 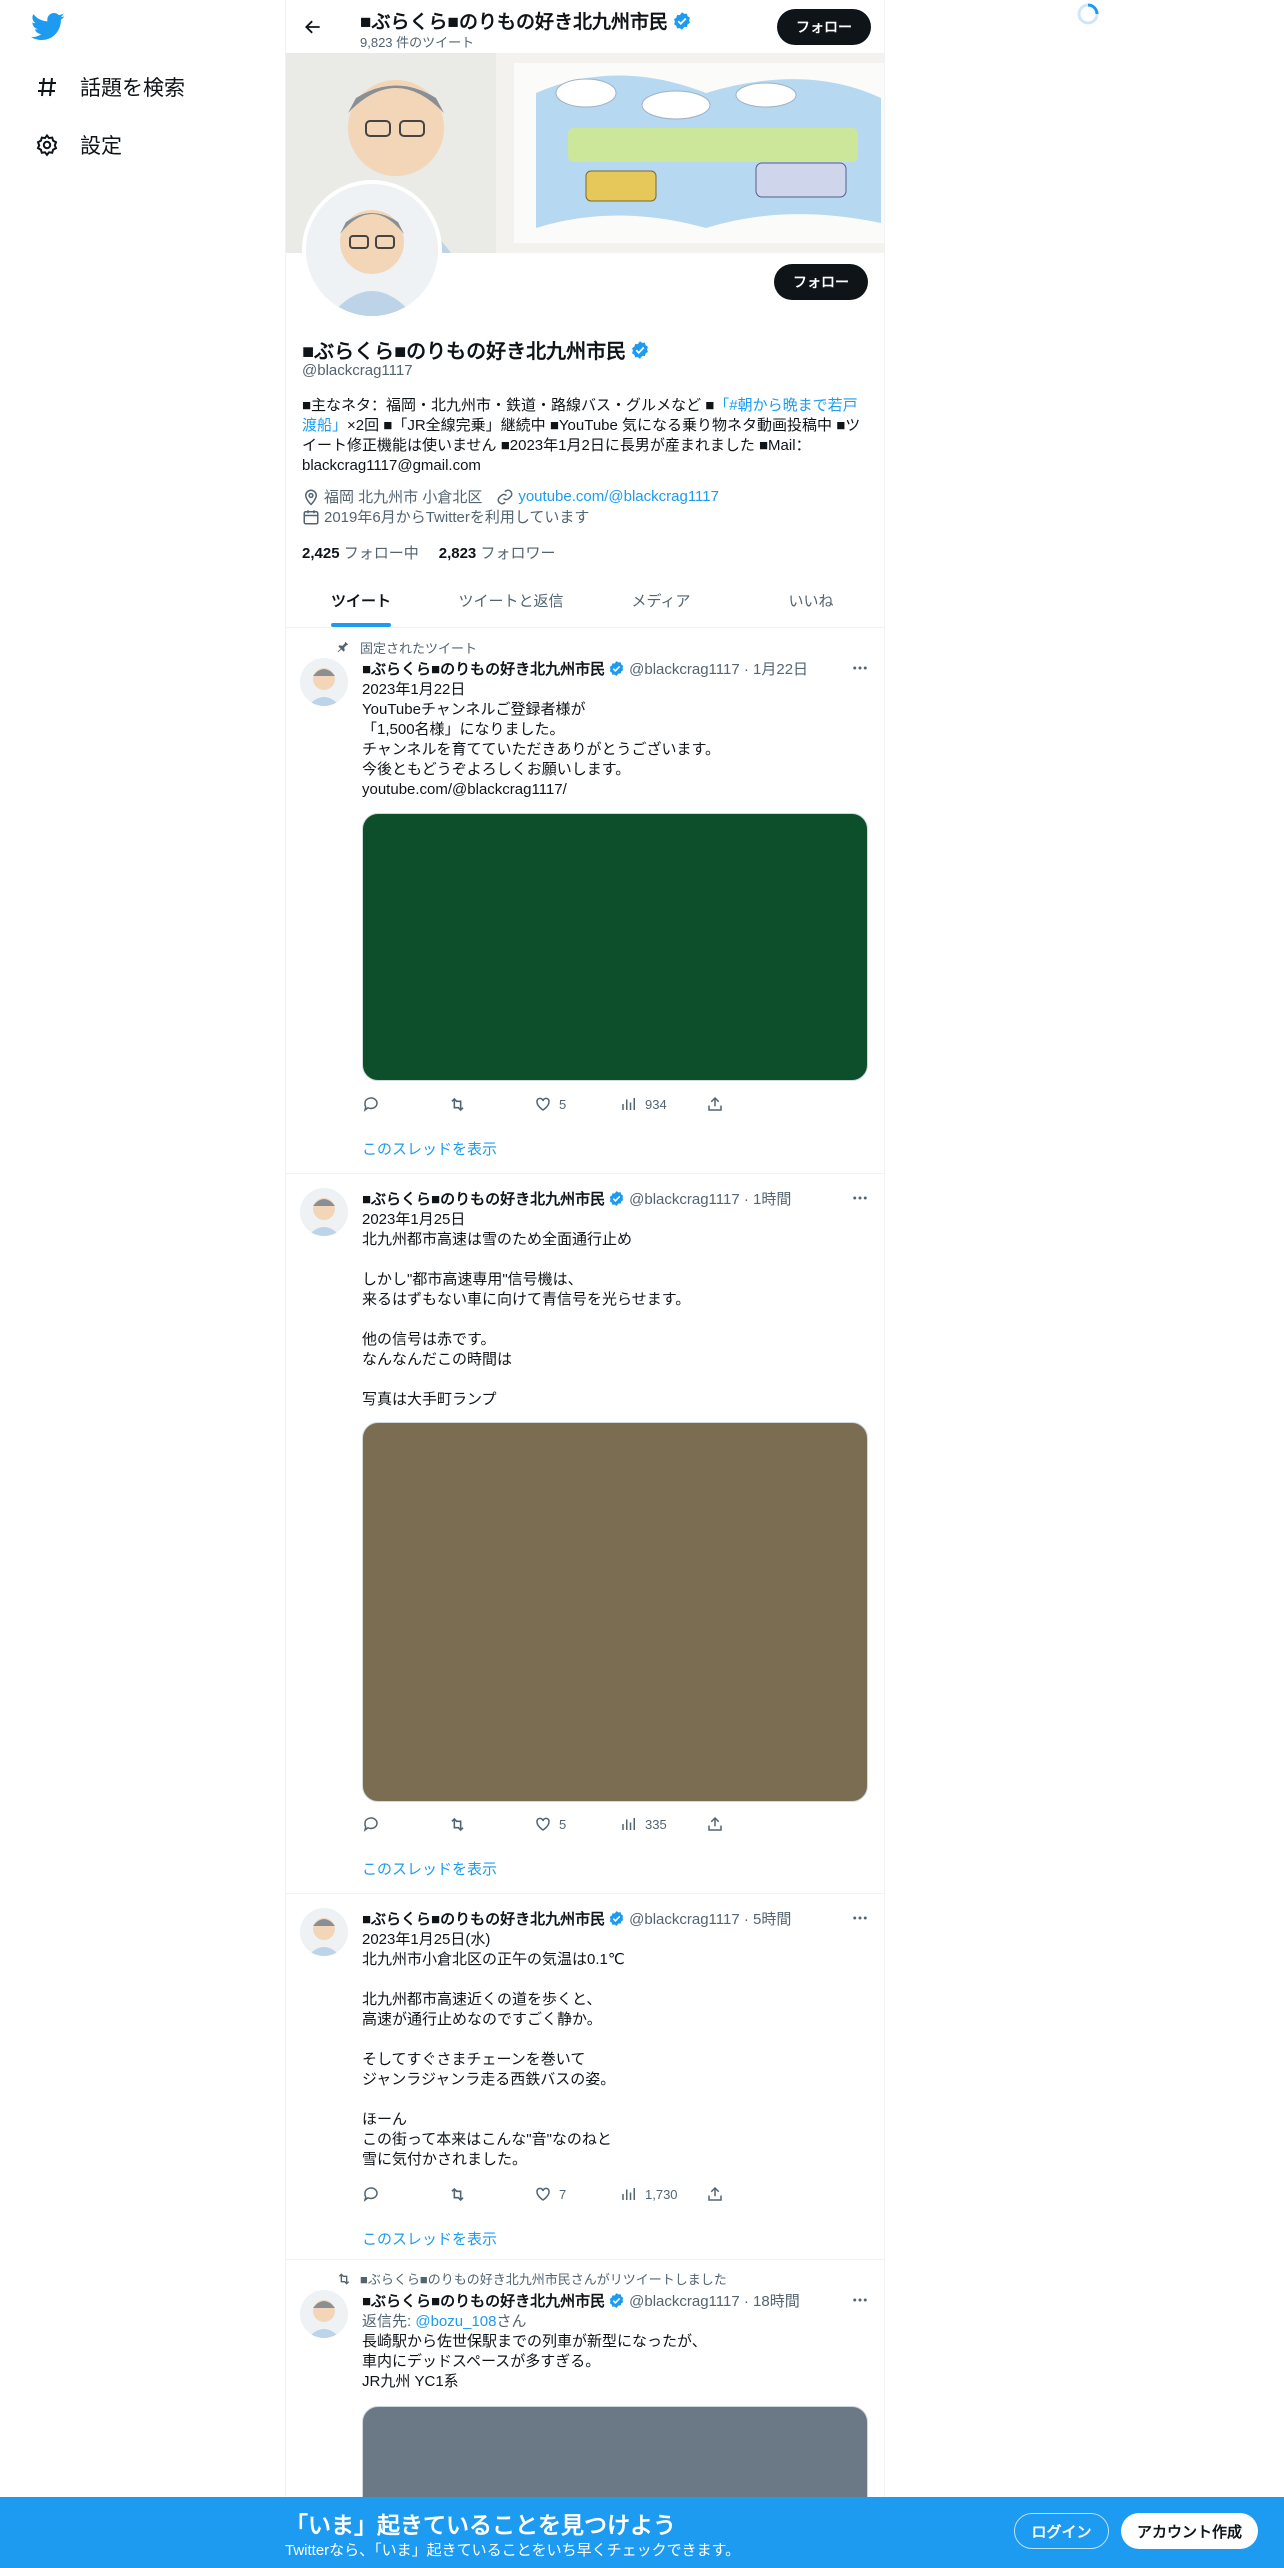 I want to click on followers-stat: 2,823 フォロワー, so click(x=497, y=552).